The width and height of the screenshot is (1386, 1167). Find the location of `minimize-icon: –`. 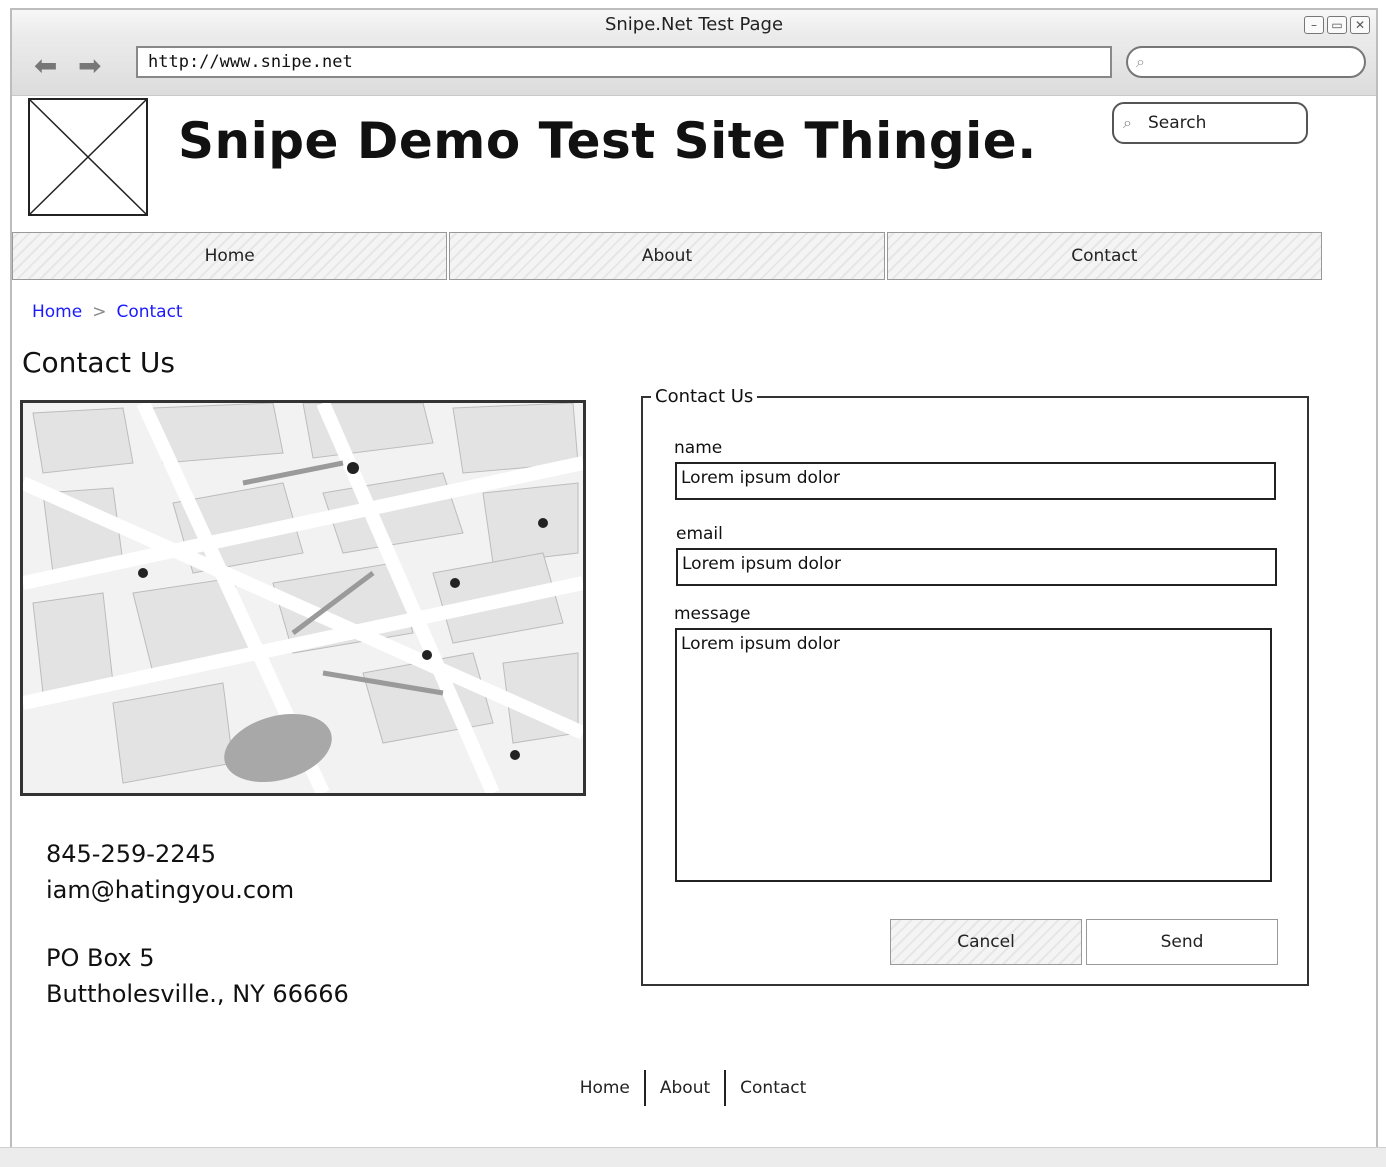

minimize-icon: – is located at coordinates (1314, 25).